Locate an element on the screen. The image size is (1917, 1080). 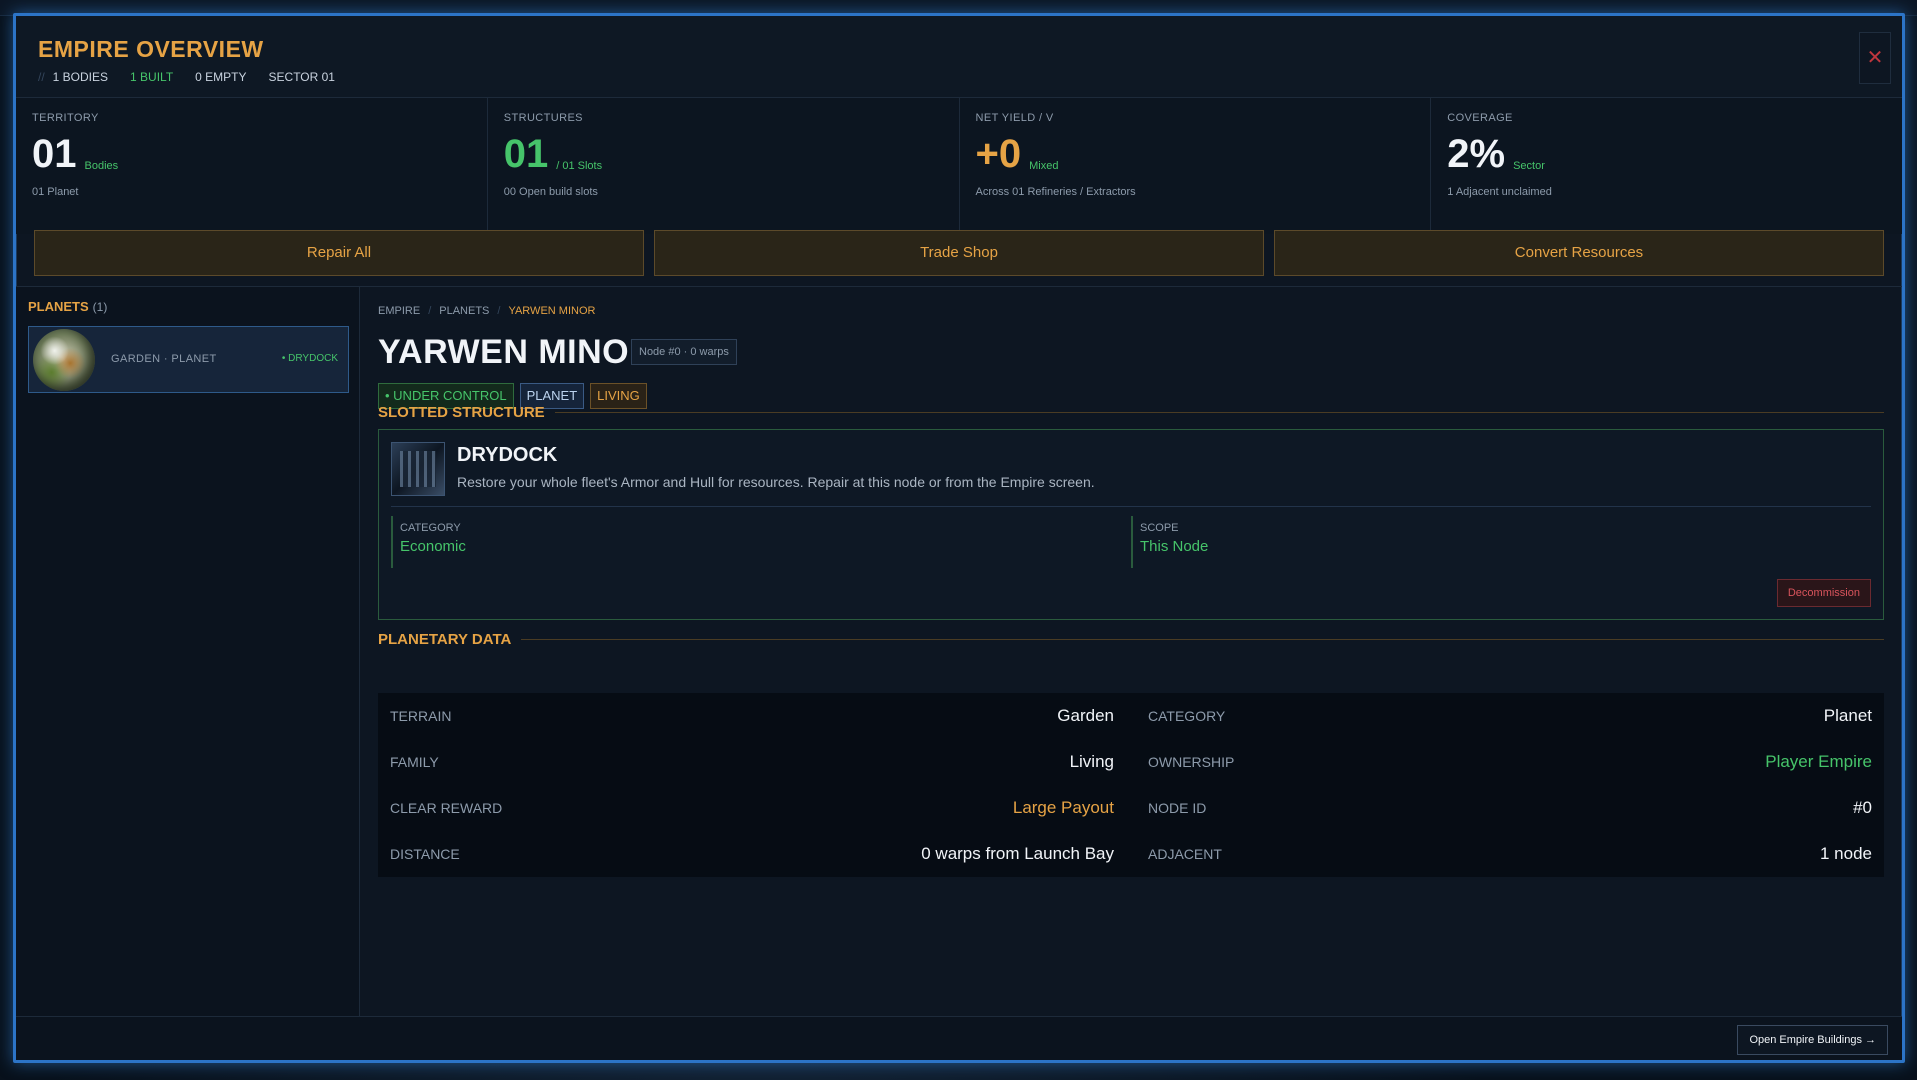
stat-territory: TERRITORY 01 Bodies 01 Planet is located at coordinates (252, 166).